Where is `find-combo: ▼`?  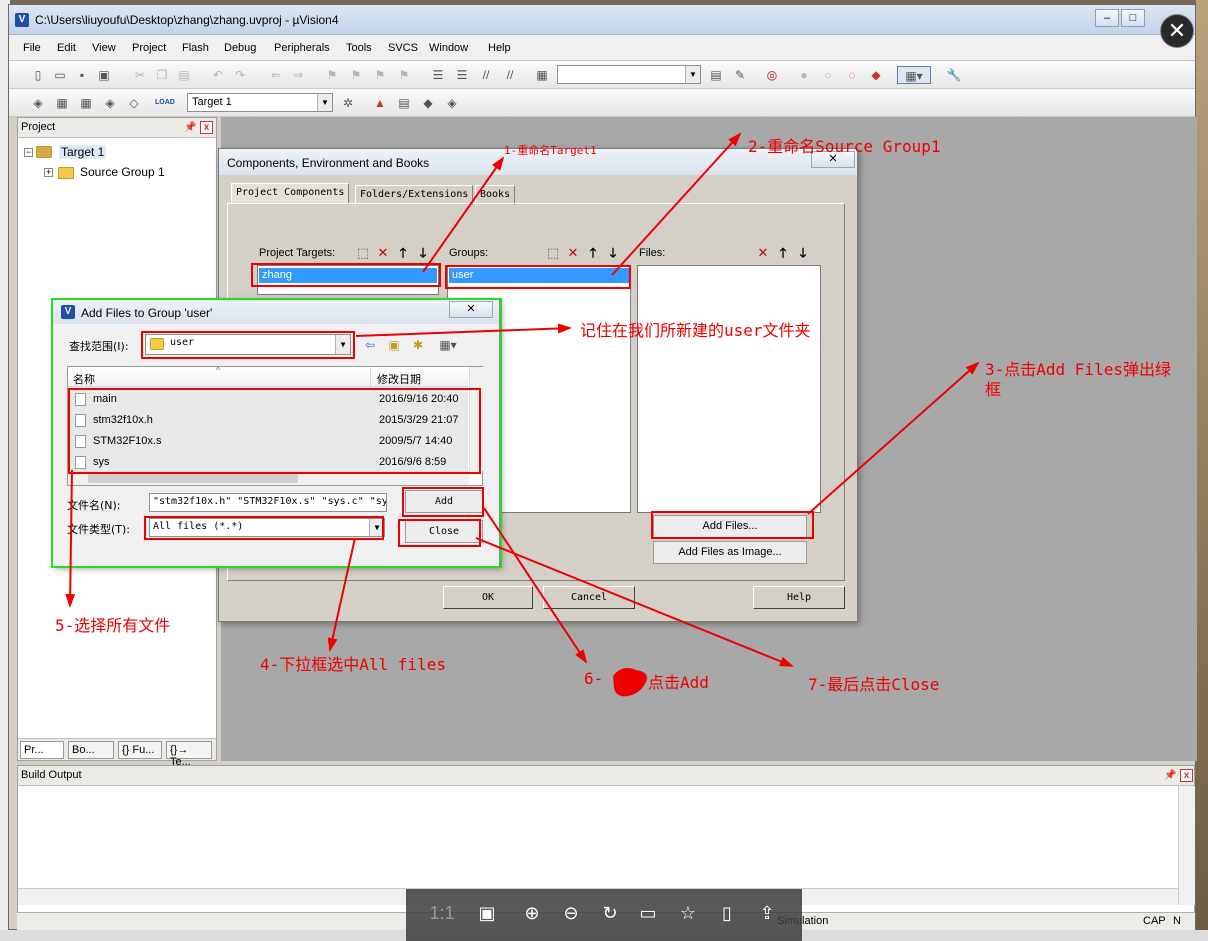
find-combo: ▼ is located at coordinates (629, 74).